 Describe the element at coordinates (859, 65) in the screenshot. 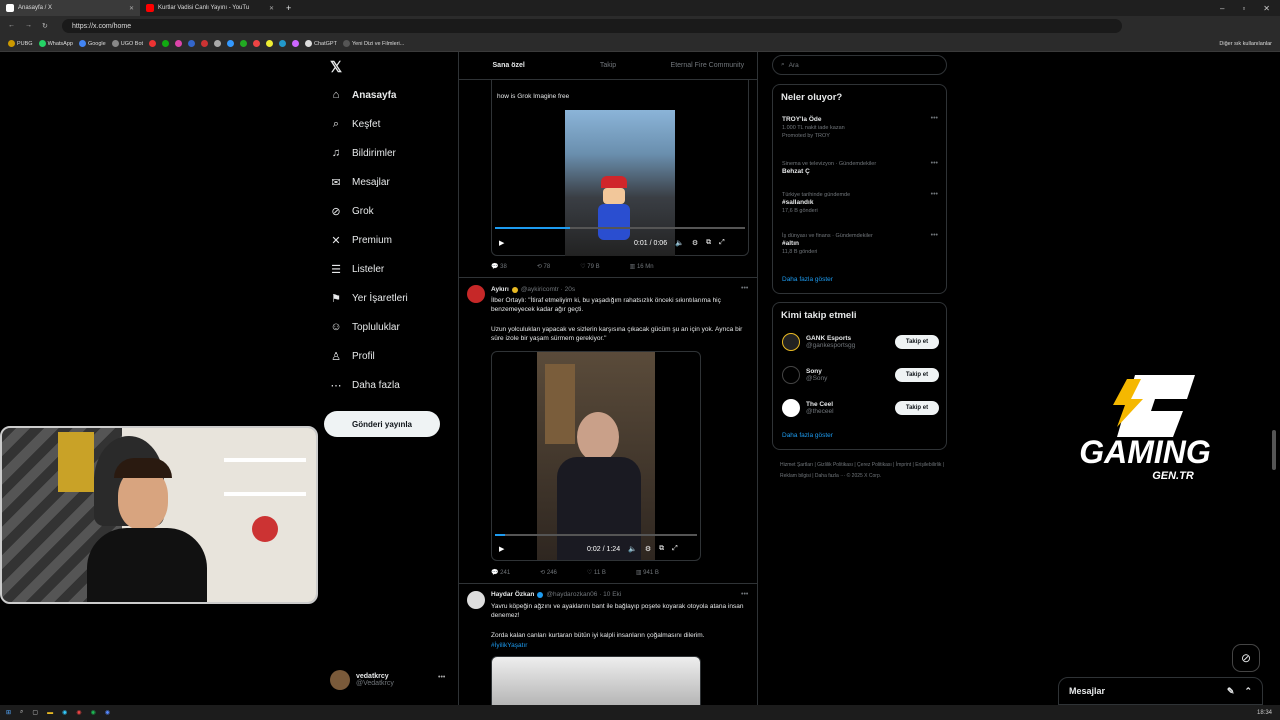

I see `search-input: ⌕ Ara` at that location.